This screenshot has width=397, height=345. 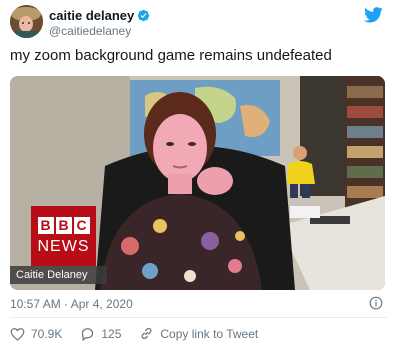 I want to click on verified-badge-icon, so click(x=144, y=15).